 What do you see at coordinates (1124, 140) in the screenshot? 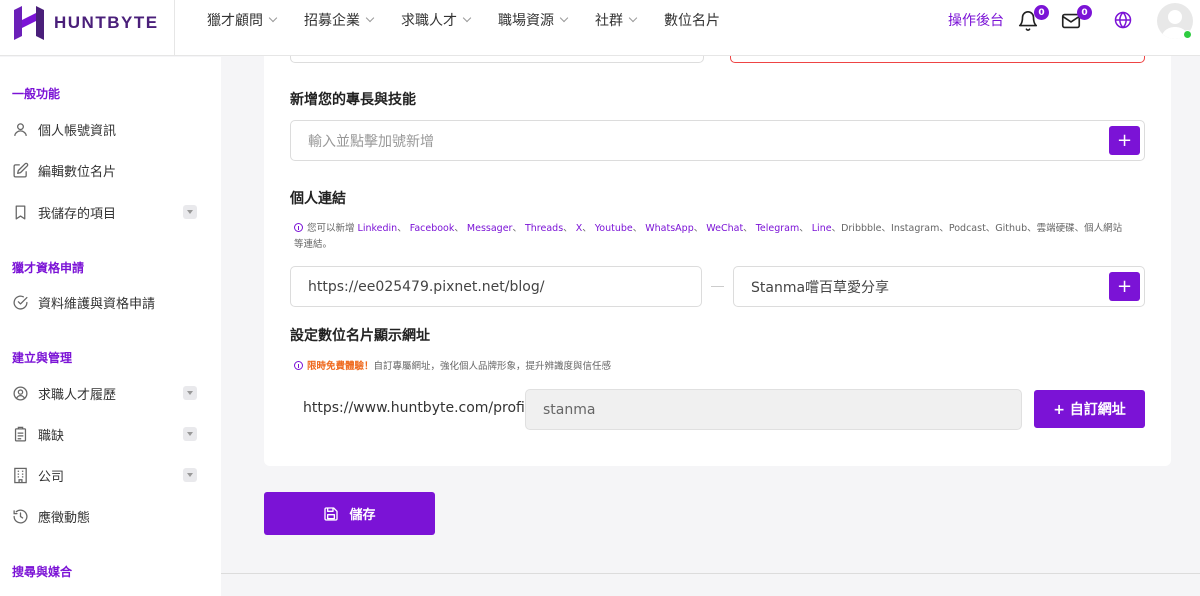
I see `add-skill-button: +` at bounding box center [1124, 140].